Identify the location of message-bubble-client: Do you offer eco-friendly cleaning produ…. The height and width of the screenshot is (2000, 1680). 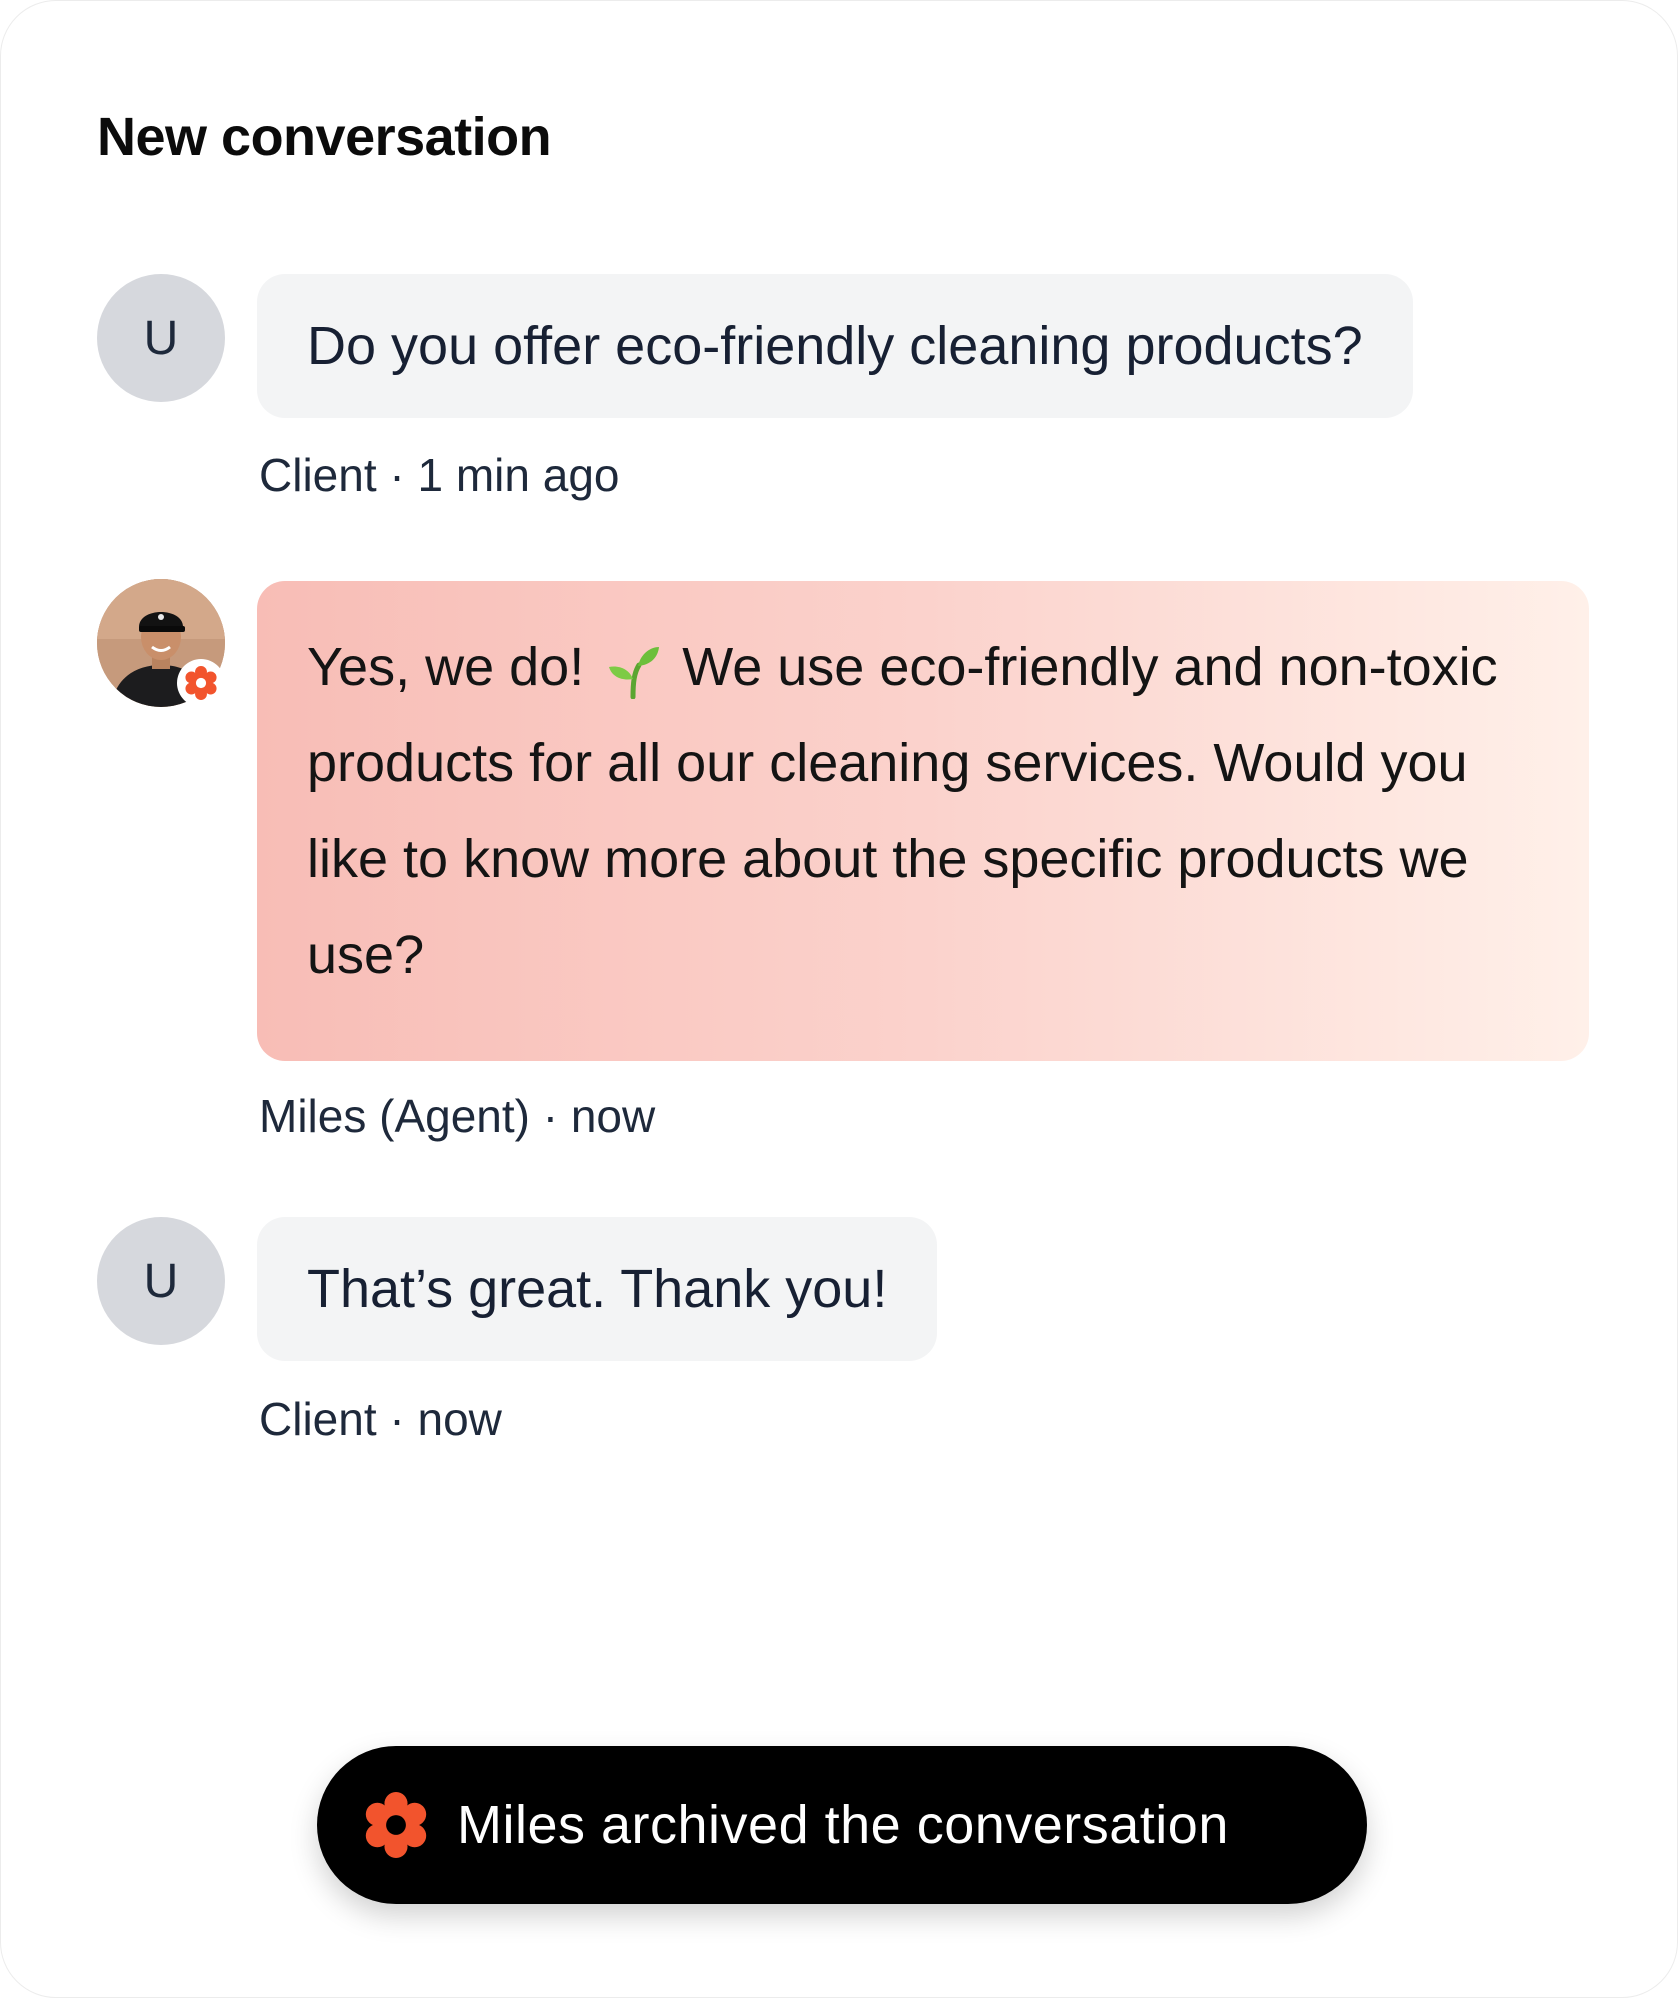
(835, 346).